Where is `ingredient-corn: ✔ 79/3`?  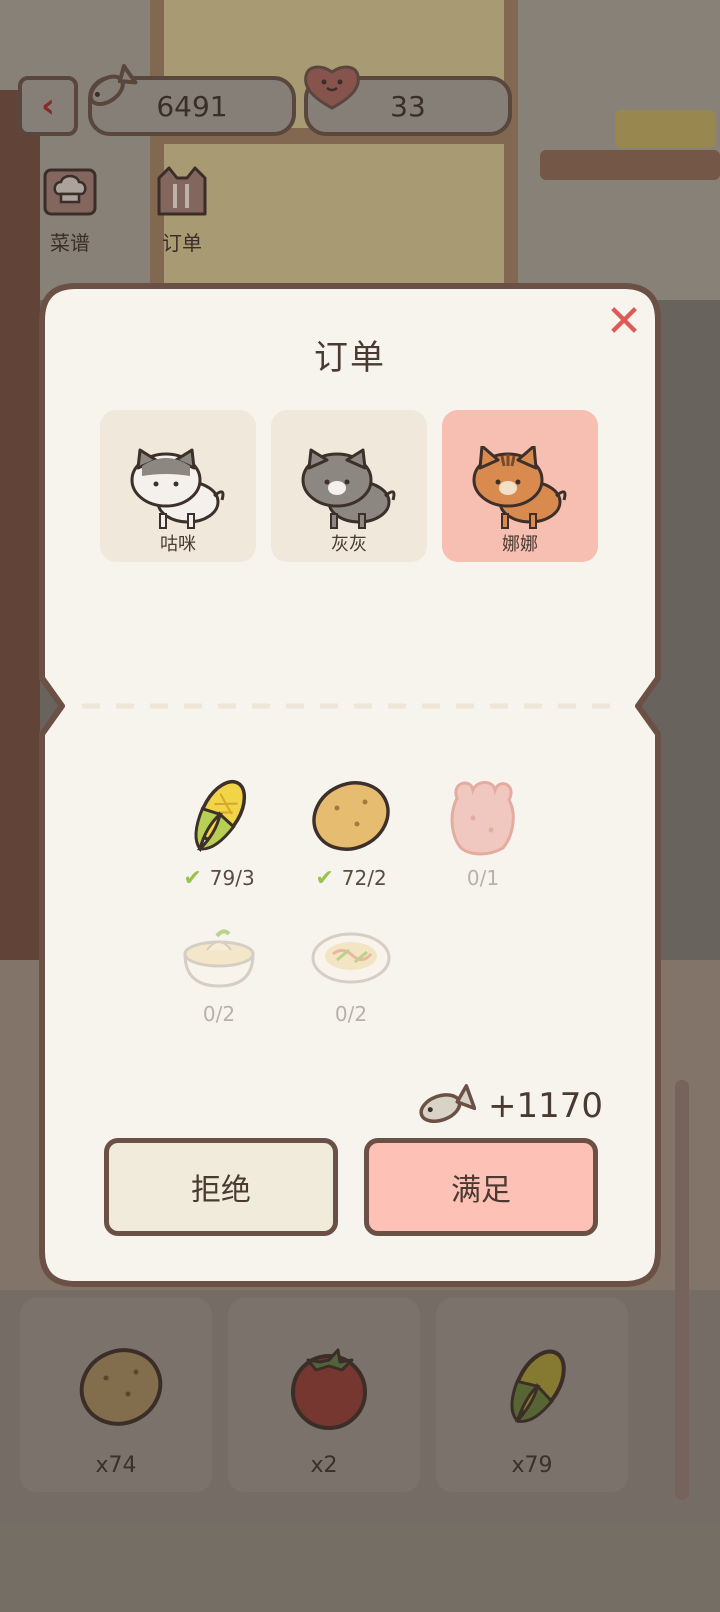 ingredient-corn: ✔ 79/3 is located at coordinates (219, 832).